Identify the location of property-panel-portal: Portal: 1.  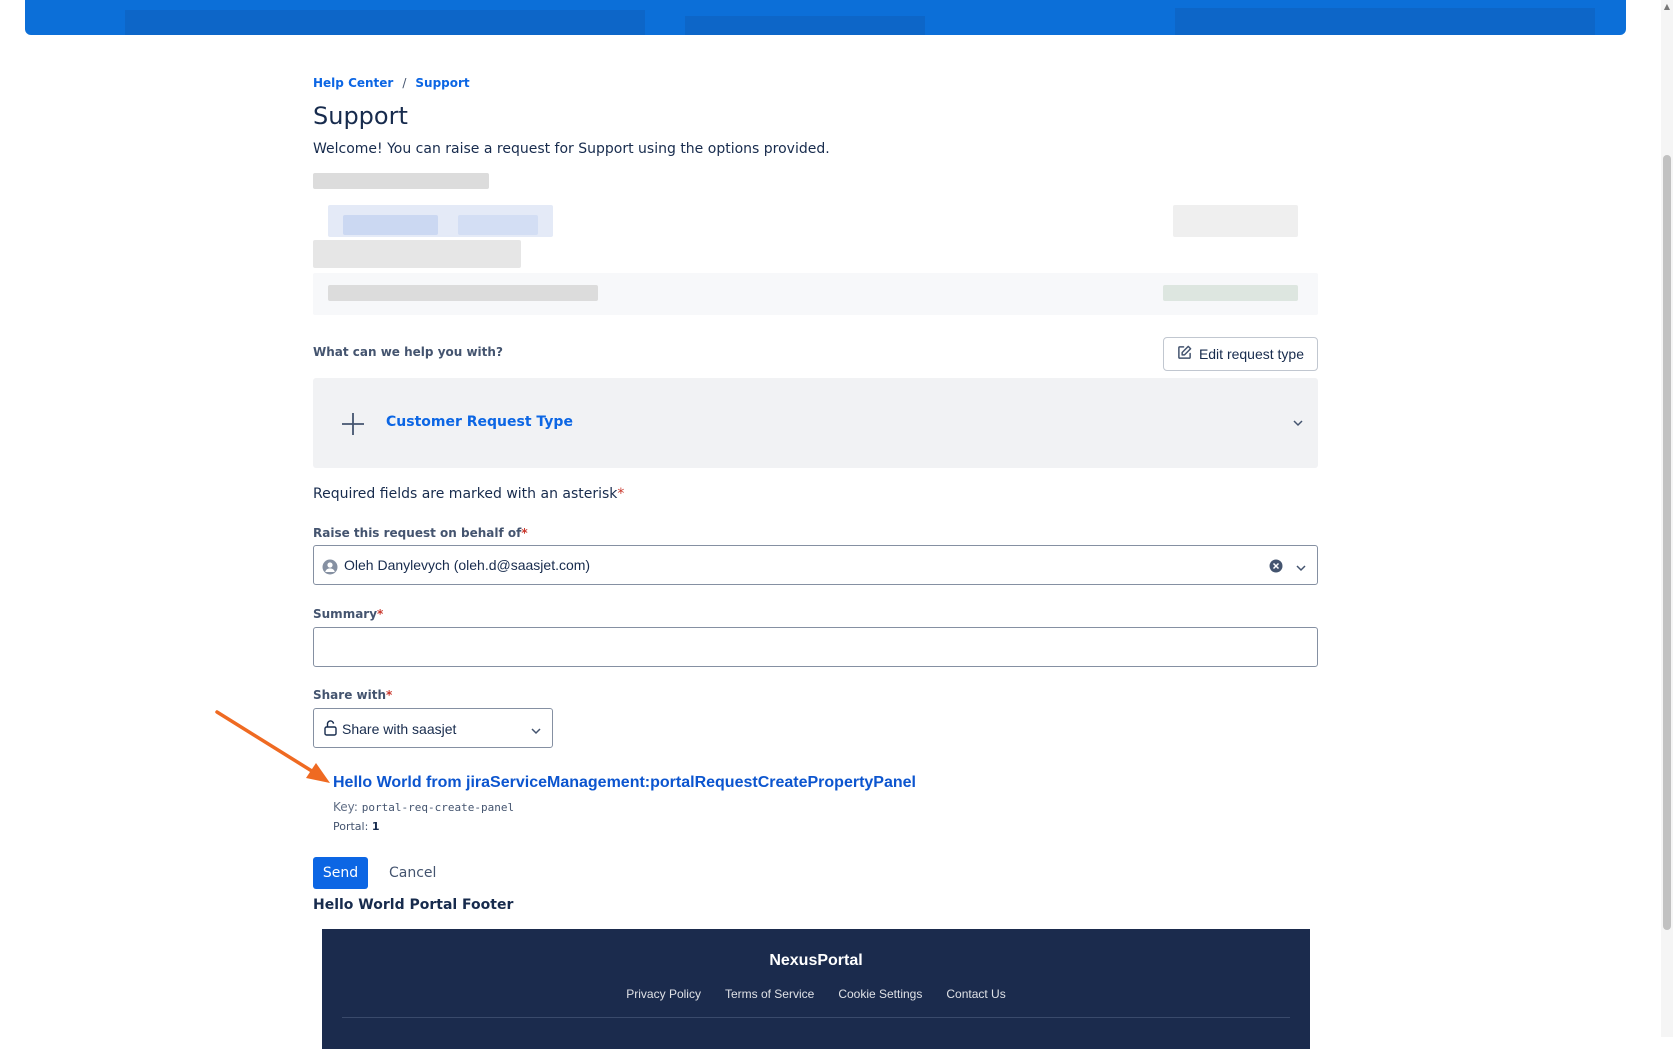
(624, 826).